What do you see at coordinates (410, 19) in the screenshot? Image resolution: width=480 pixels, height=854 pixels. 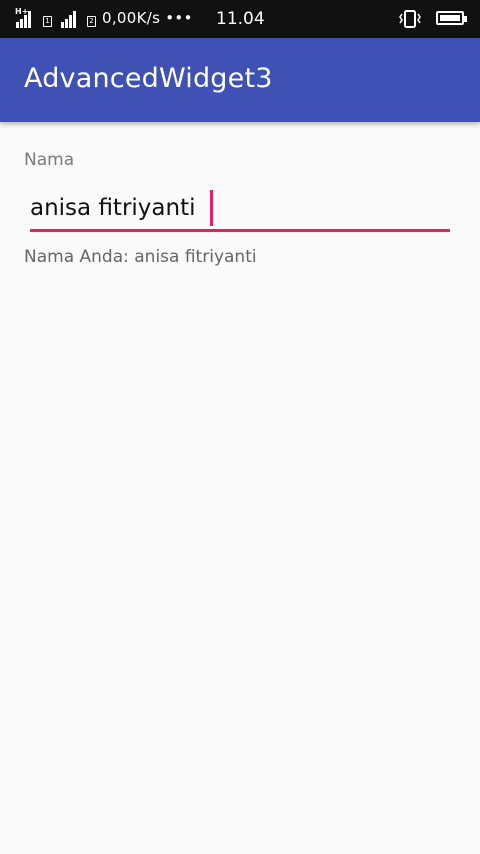 I see `vibrate-icon` at bounding box center [410, 19].